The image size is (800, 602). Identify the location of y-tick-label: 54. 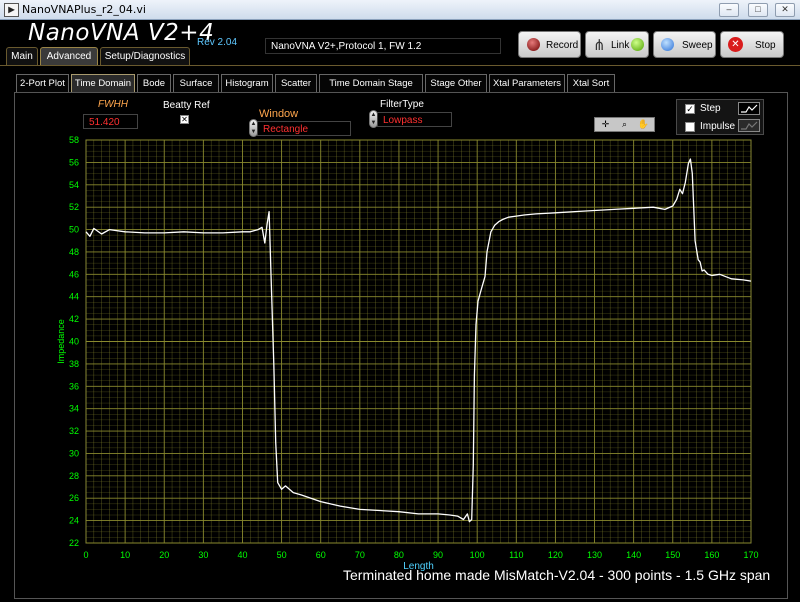
(74, 185).